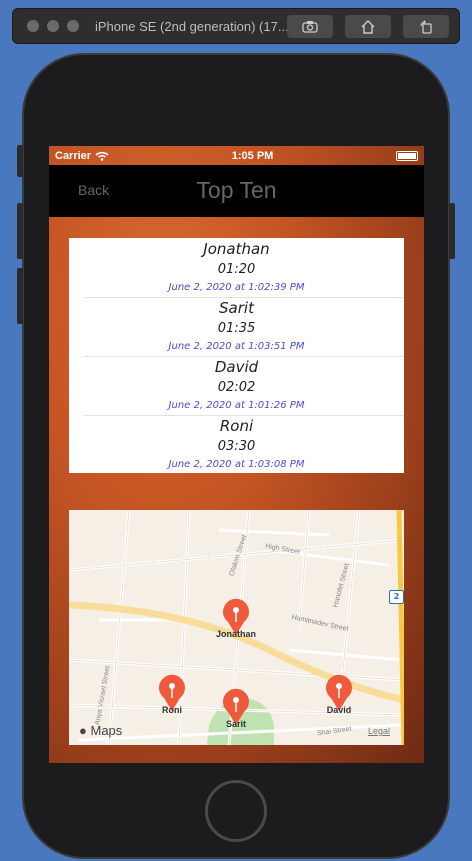  What do you see at coordinates (236, 724) in the screenshot?
I see `pin-label: Sarit` at bounding box center [236, 724].